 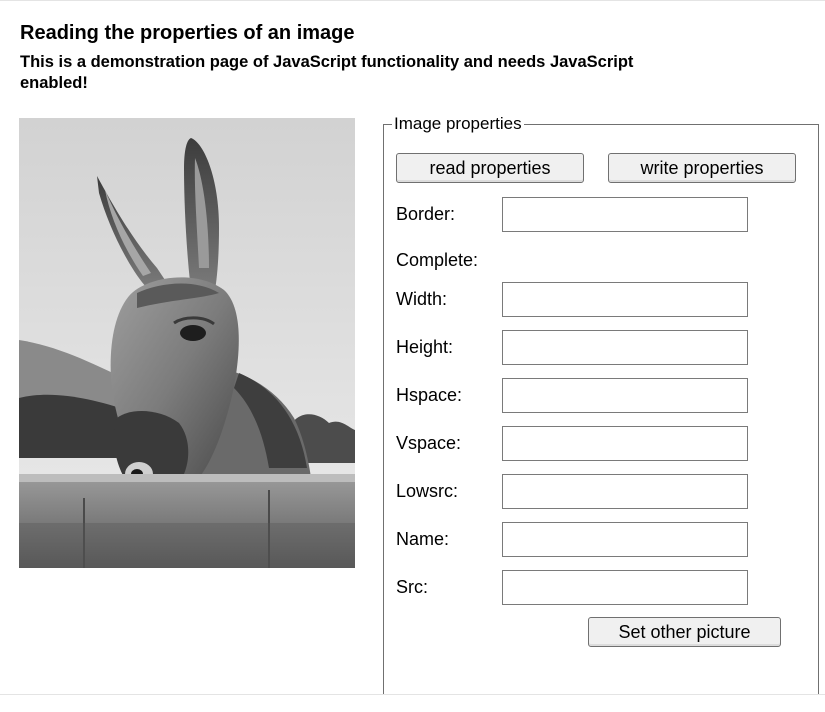 What do you see at coordinates (625, 491) in the screenshot?
I see `lowsrc-field` at bounding box center [625, 491].